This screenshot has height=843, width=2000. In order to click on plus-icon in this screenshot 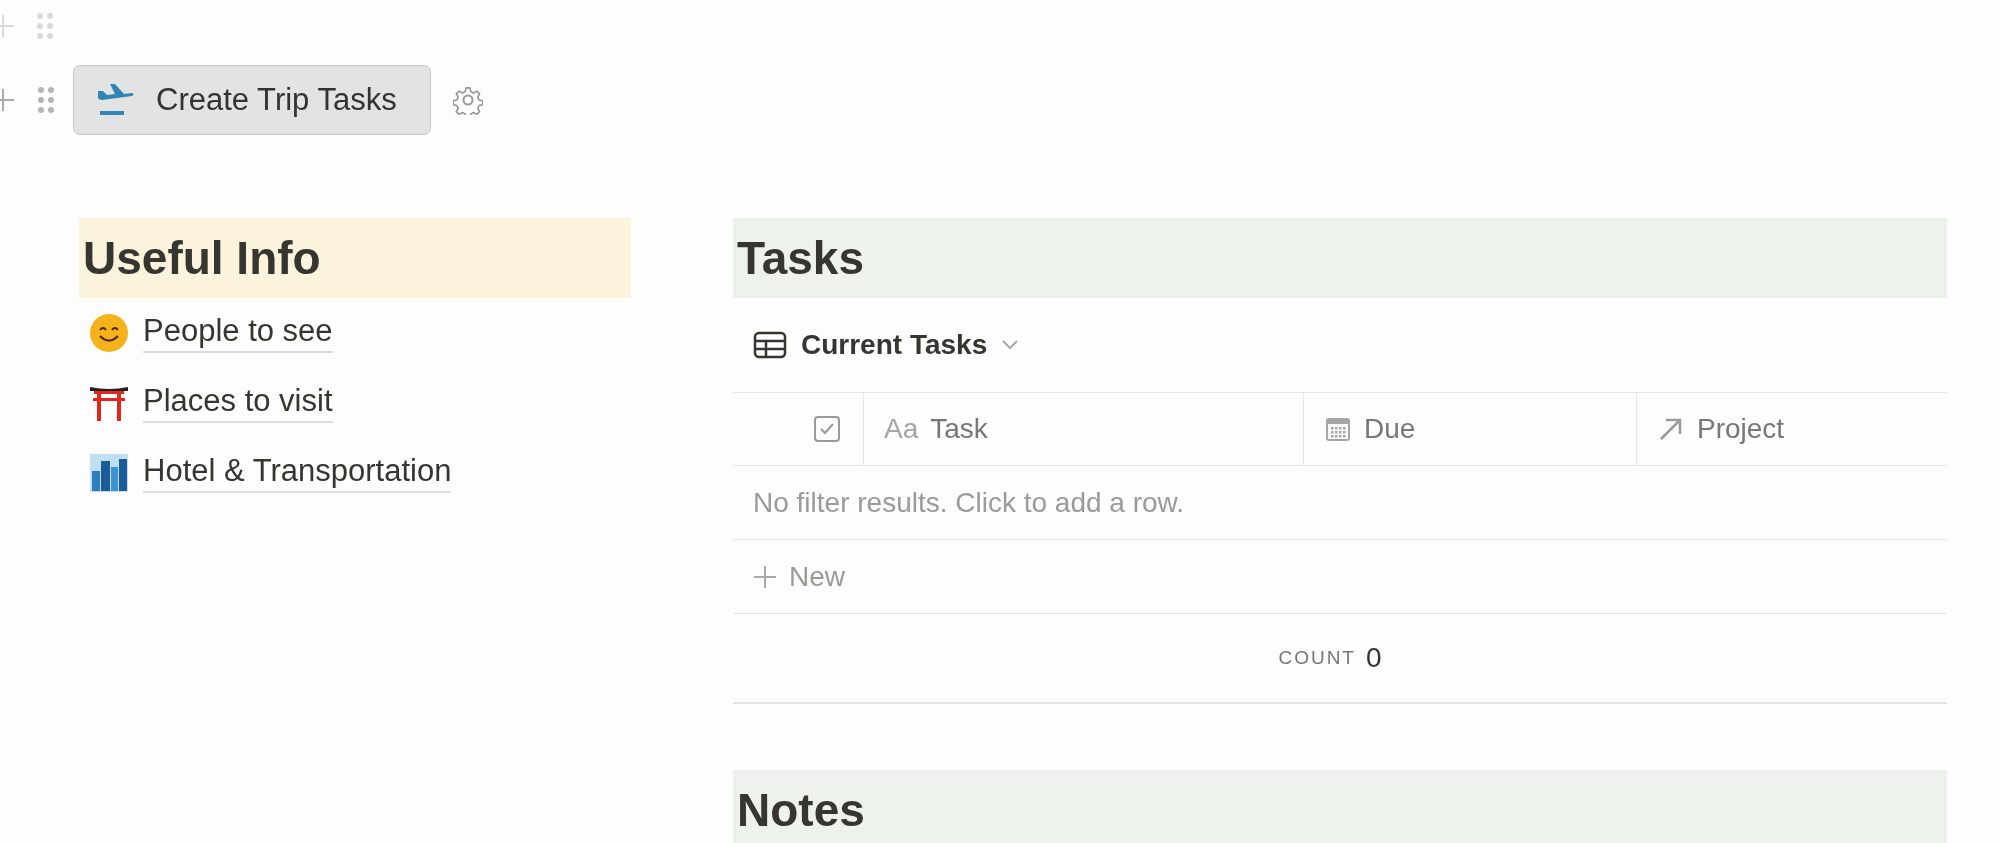, I will do `click(765, 576)`.